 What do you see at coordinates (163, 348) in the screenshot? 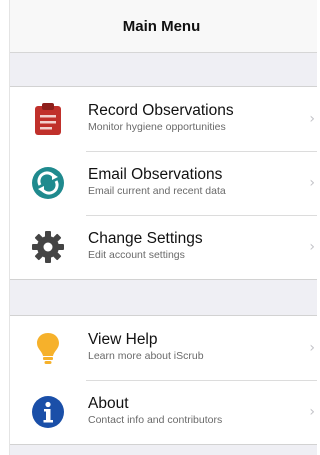
I see `menu-item-view-help: View Help Learn more about iScrub ›` at bounding box center [163, 348].